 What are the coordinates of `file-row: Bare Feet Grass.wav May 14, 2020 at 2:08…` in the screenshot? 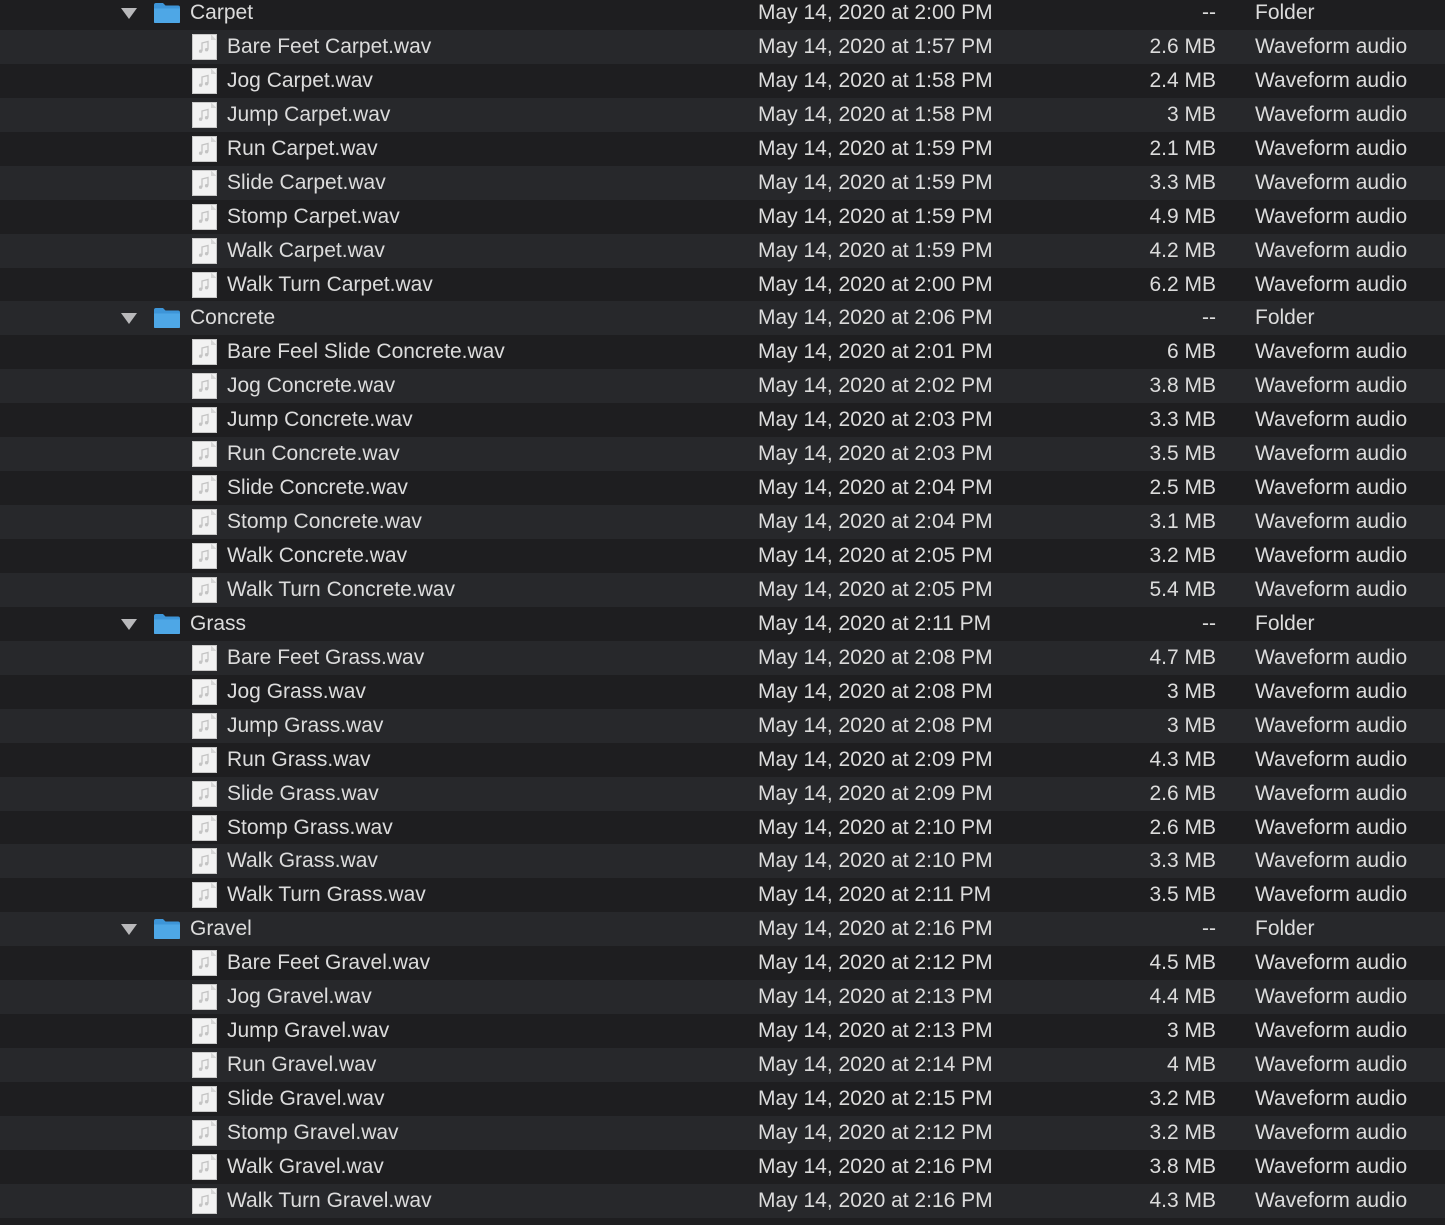 It's located at (722, 657).